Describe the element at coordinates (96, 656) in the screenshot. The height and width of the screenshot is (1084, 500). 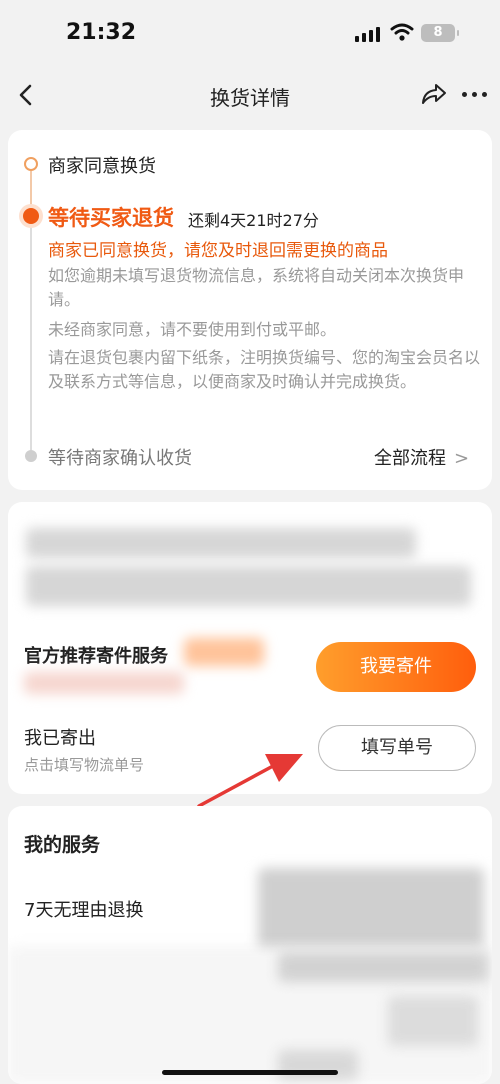
I see `official-service-label: 官方推荐寄件服务` at that location.